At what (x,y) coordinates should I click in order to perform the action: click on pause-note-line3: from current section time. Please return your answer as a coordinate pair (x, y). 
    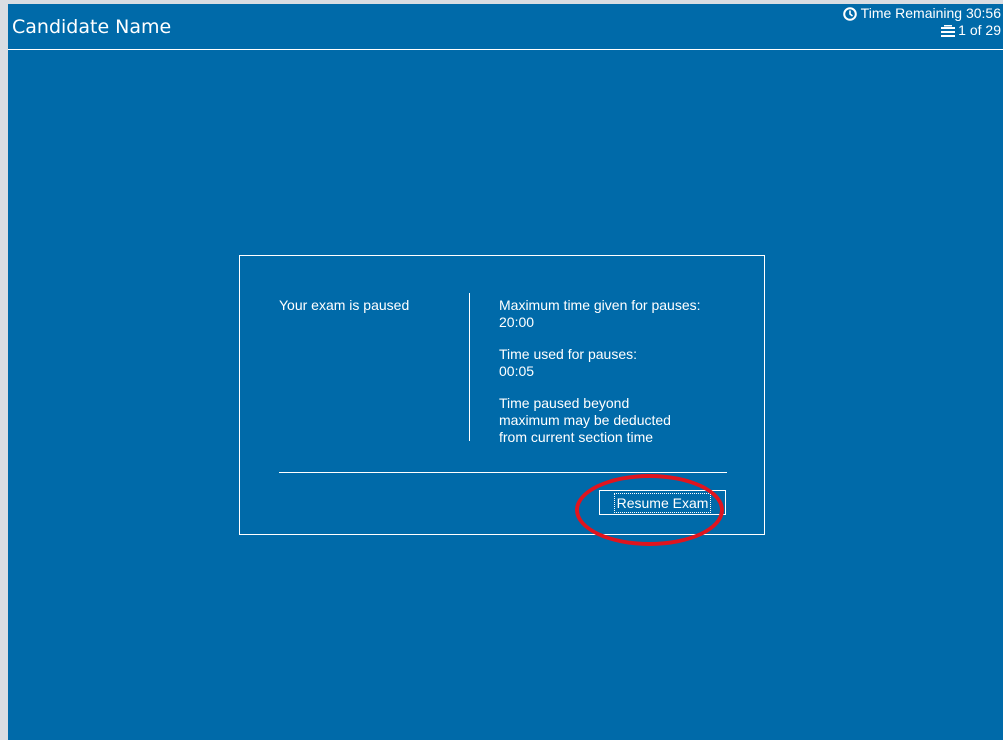
    Looking at the image, I should click on (576, 437).